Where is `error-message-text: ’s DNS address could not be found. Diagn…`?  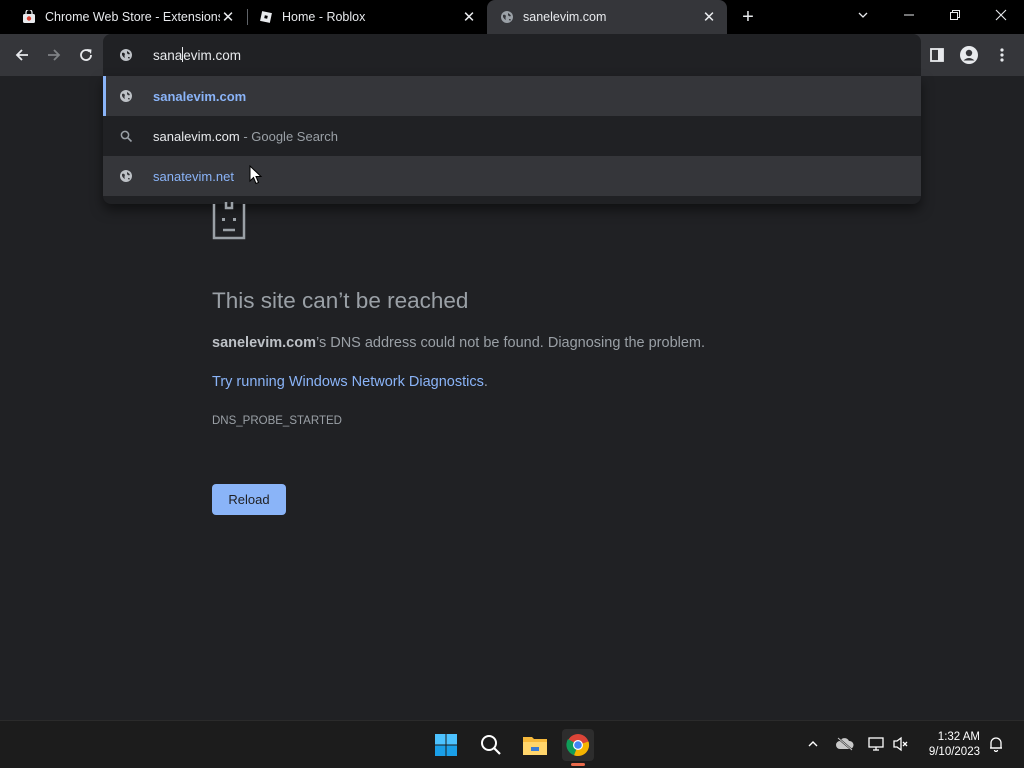
error-message-text: ’s DNS address could not be found. Diagn… is located at coordinates (510, 343).